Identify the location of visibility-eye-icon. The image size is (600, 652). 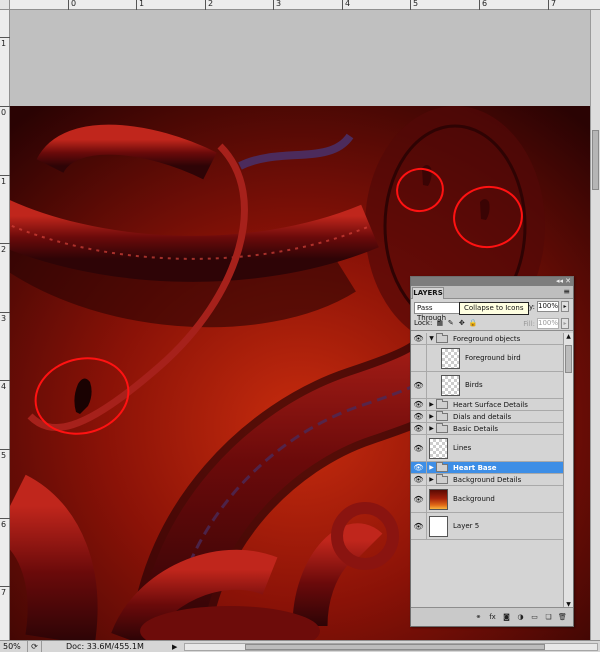
(419, 358).